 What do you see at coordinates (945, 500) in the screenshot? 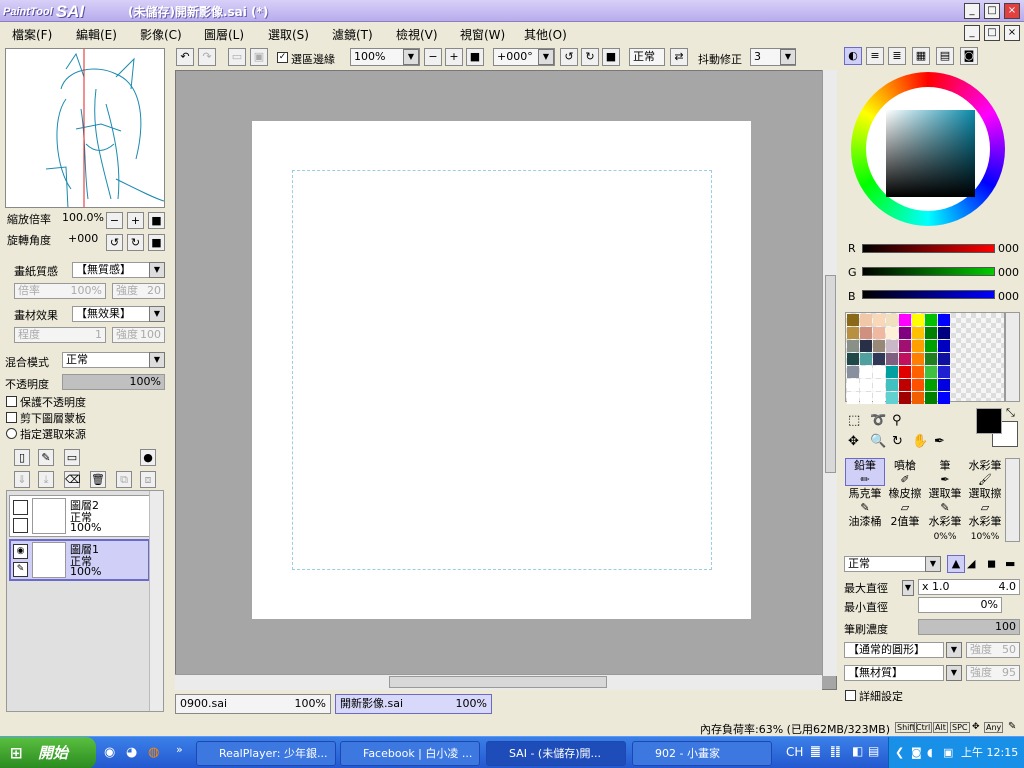
I see `tool-select-pen: 選取筆 ✎` at bounding box center [945, 500].